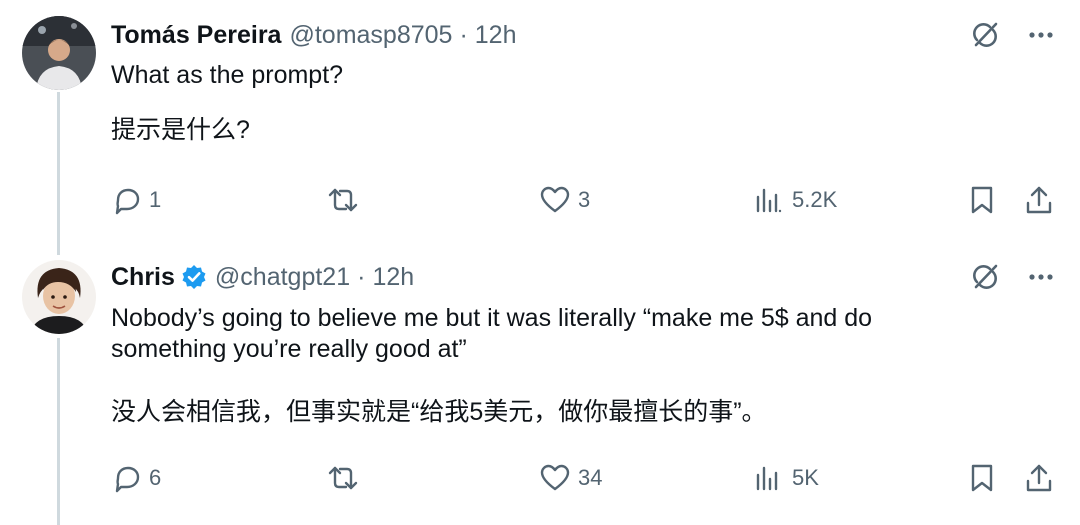 The width and height of the screenshot is (1080, 525). What do you see at coordinates (155, 477) in the screenshot?
I see `reply-count: 6` at bounding box center [155, 477].